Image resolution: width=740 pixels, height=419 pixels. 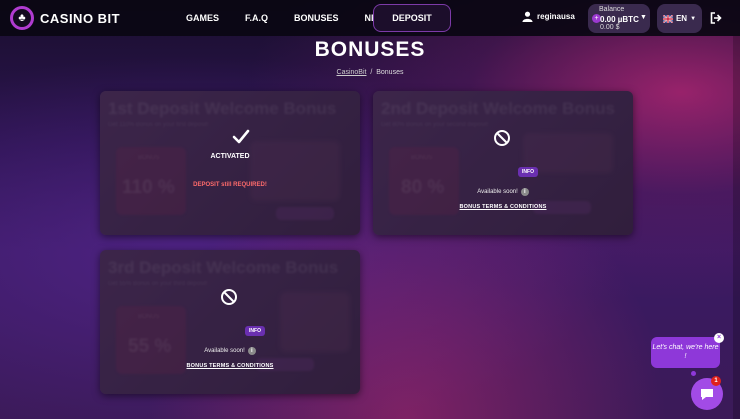 I want to click on username: reginausa, so click(x=556, y=16).